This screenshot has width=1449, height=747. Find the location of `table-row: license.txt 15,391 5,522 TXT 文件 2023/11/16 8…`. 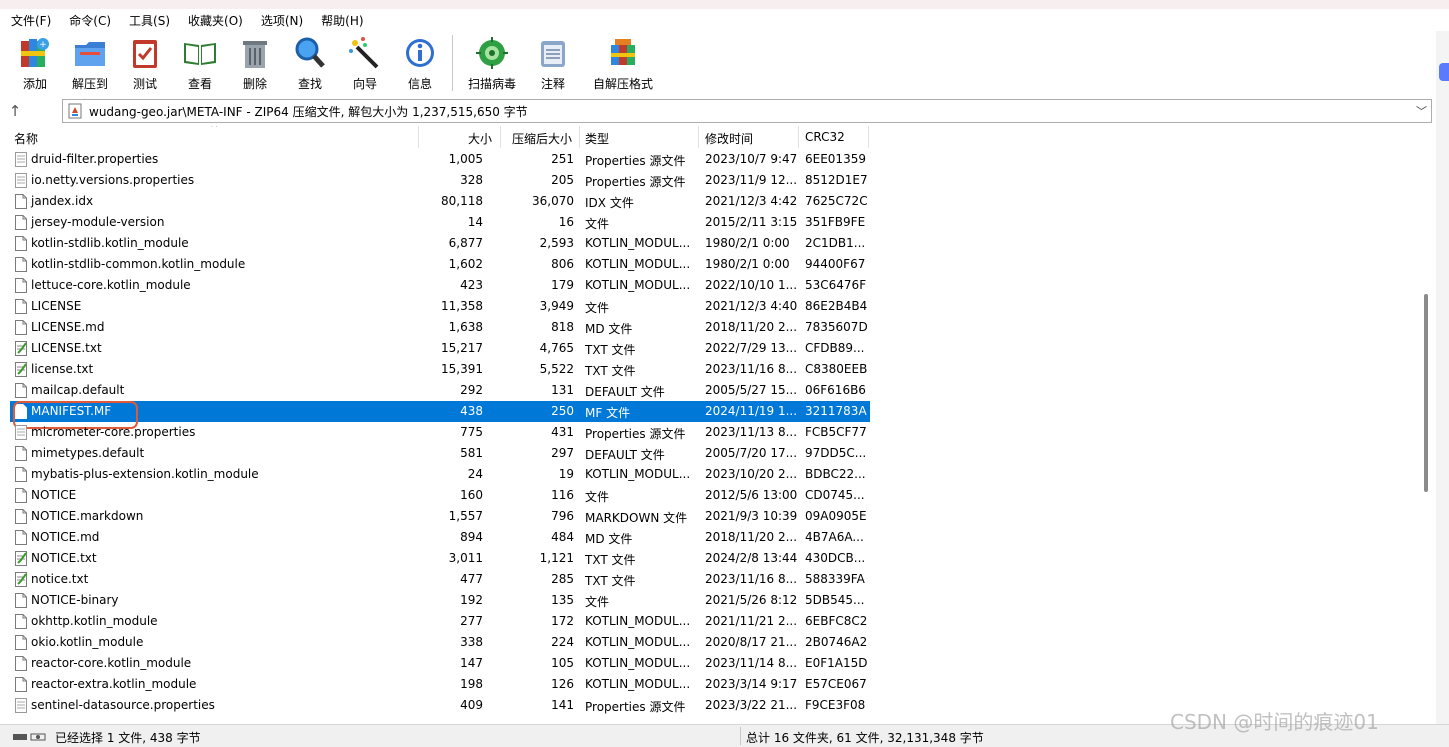

table-row: license.txt 15,391 5,522 TXT 文件 2023/11/16 8… is located at coordinates (440, 369).